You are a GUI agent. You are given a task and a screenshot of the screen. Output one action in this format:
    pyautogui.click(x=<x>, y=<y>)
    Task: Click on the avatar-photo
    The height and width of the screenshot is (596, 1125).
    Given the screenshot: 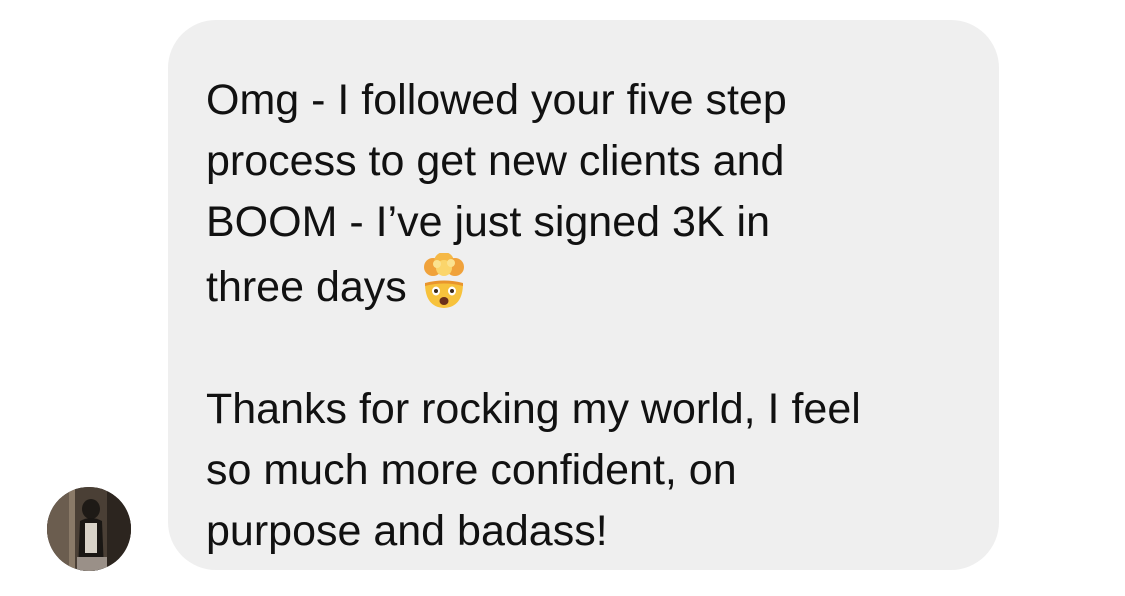 What is the action you would take?
    pyautogui.click(x=89, y=529)
    